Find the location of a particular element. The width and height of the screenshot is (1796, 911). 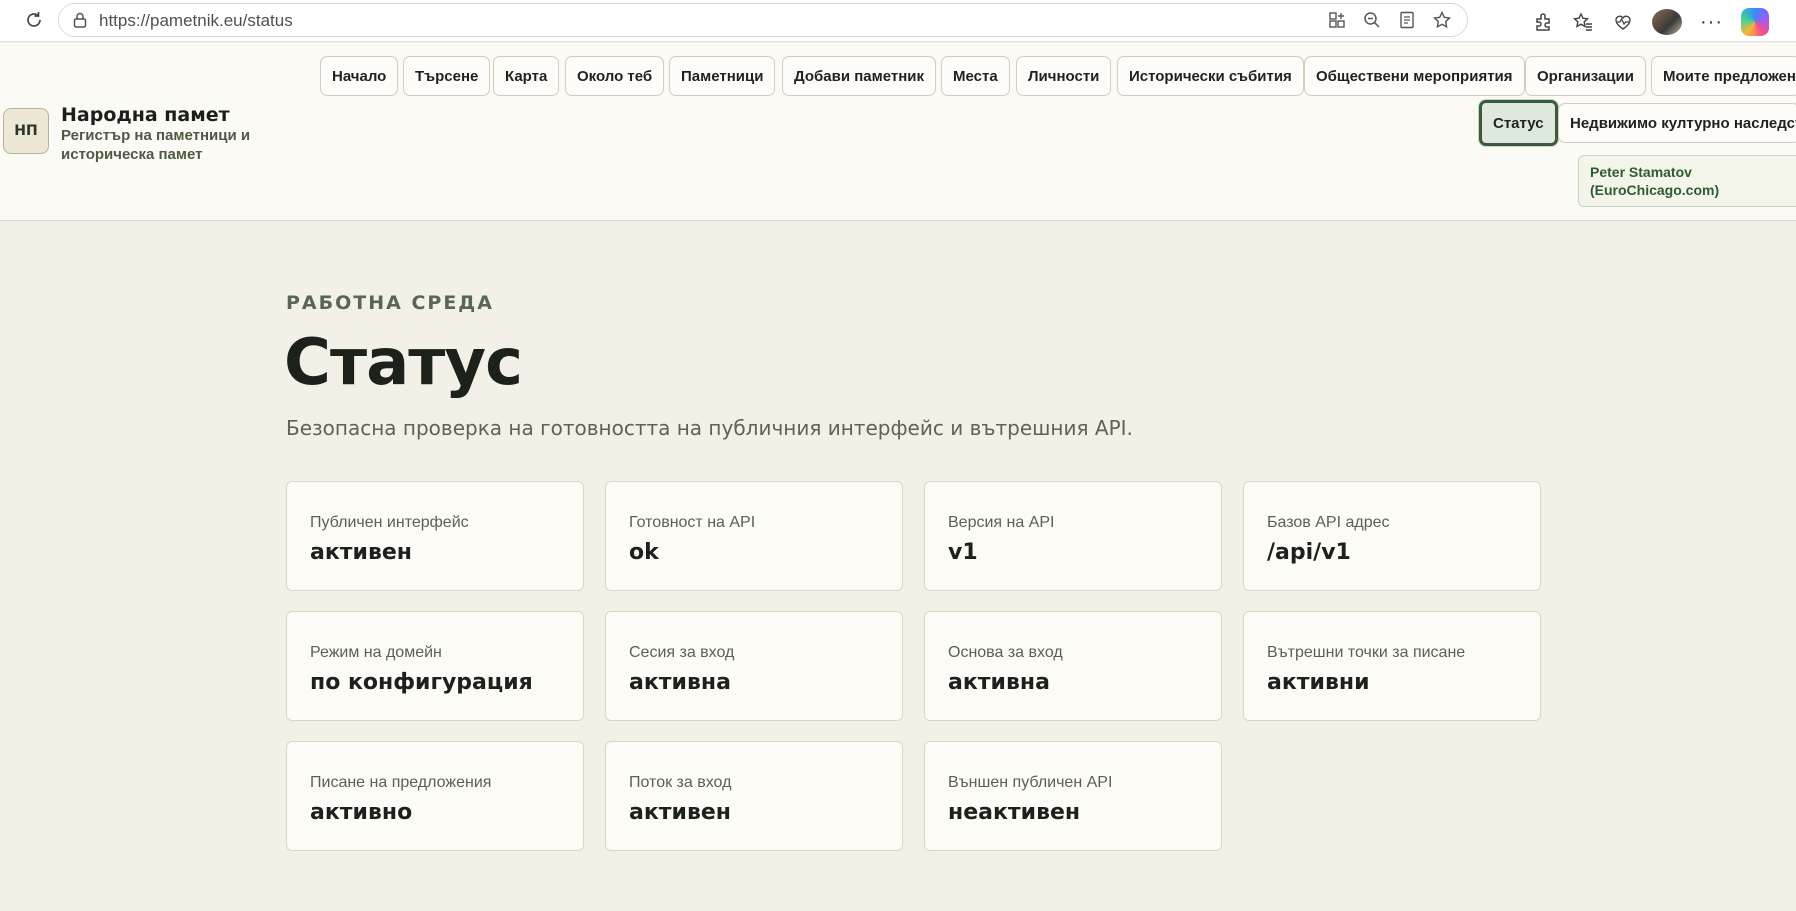

card-label: Основа за вход is located at coordinates (1005, 652).